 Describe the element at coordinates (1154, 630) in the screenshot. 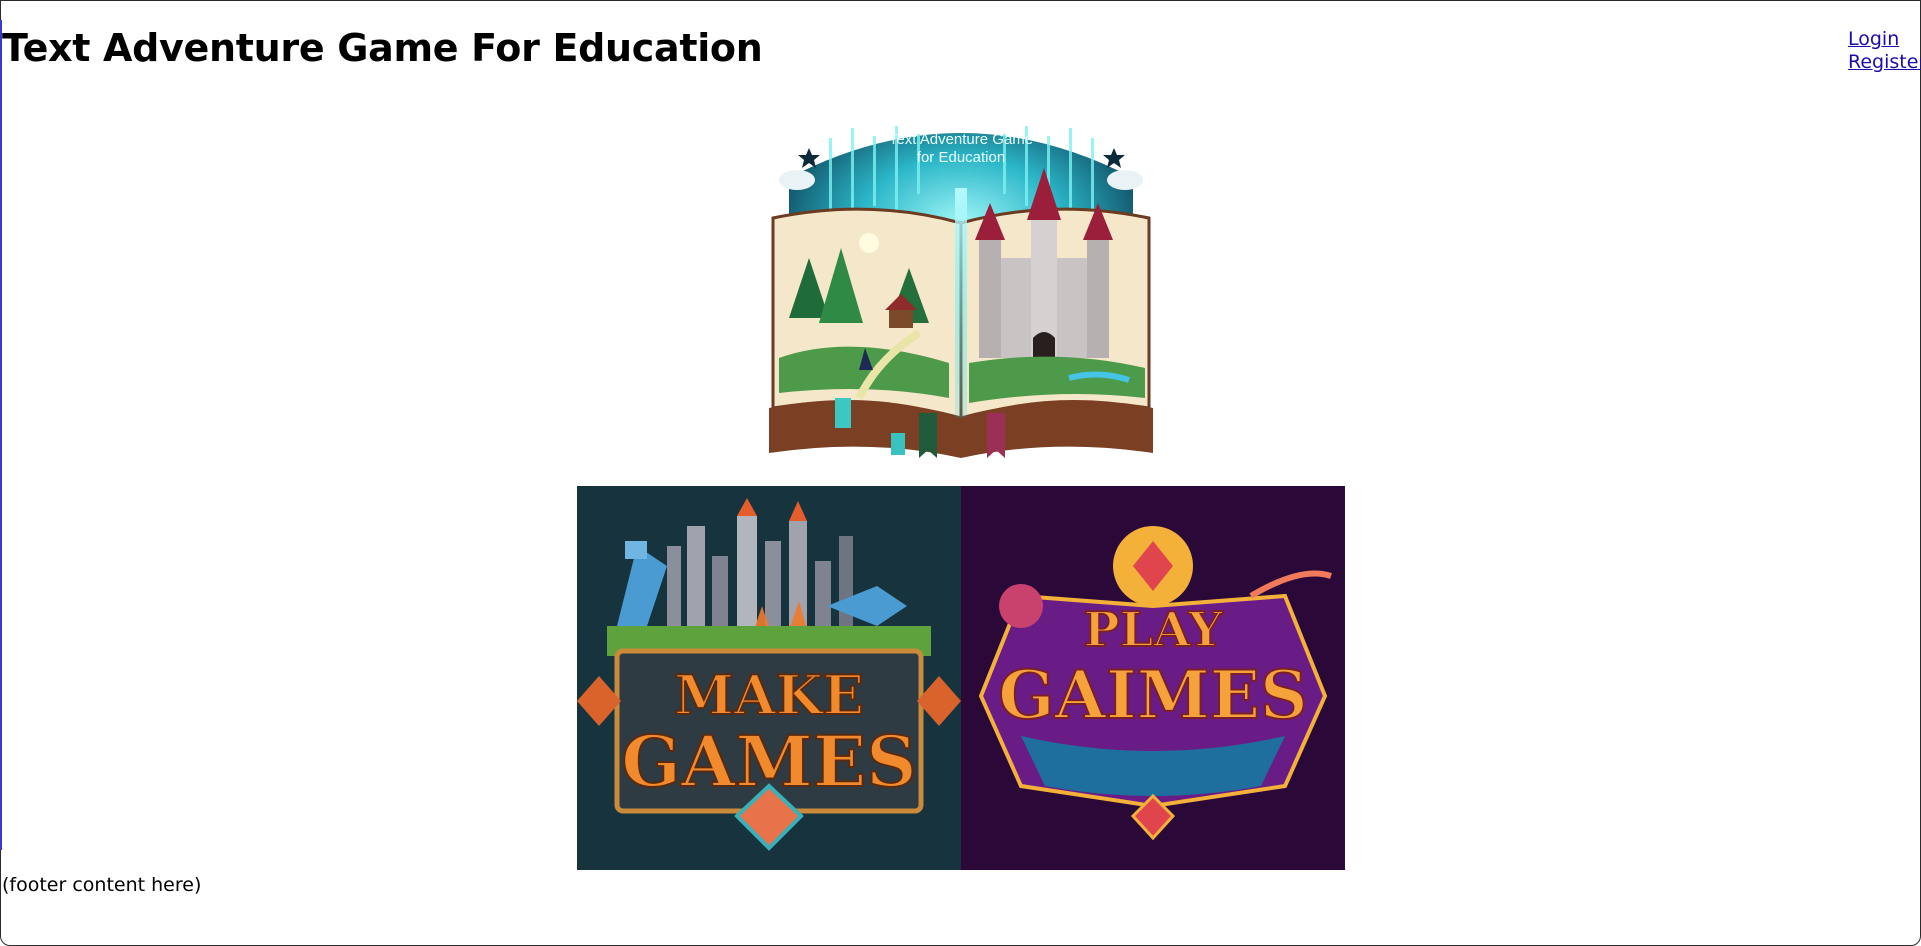

I see `play-title-line1: PLAY` at that location.